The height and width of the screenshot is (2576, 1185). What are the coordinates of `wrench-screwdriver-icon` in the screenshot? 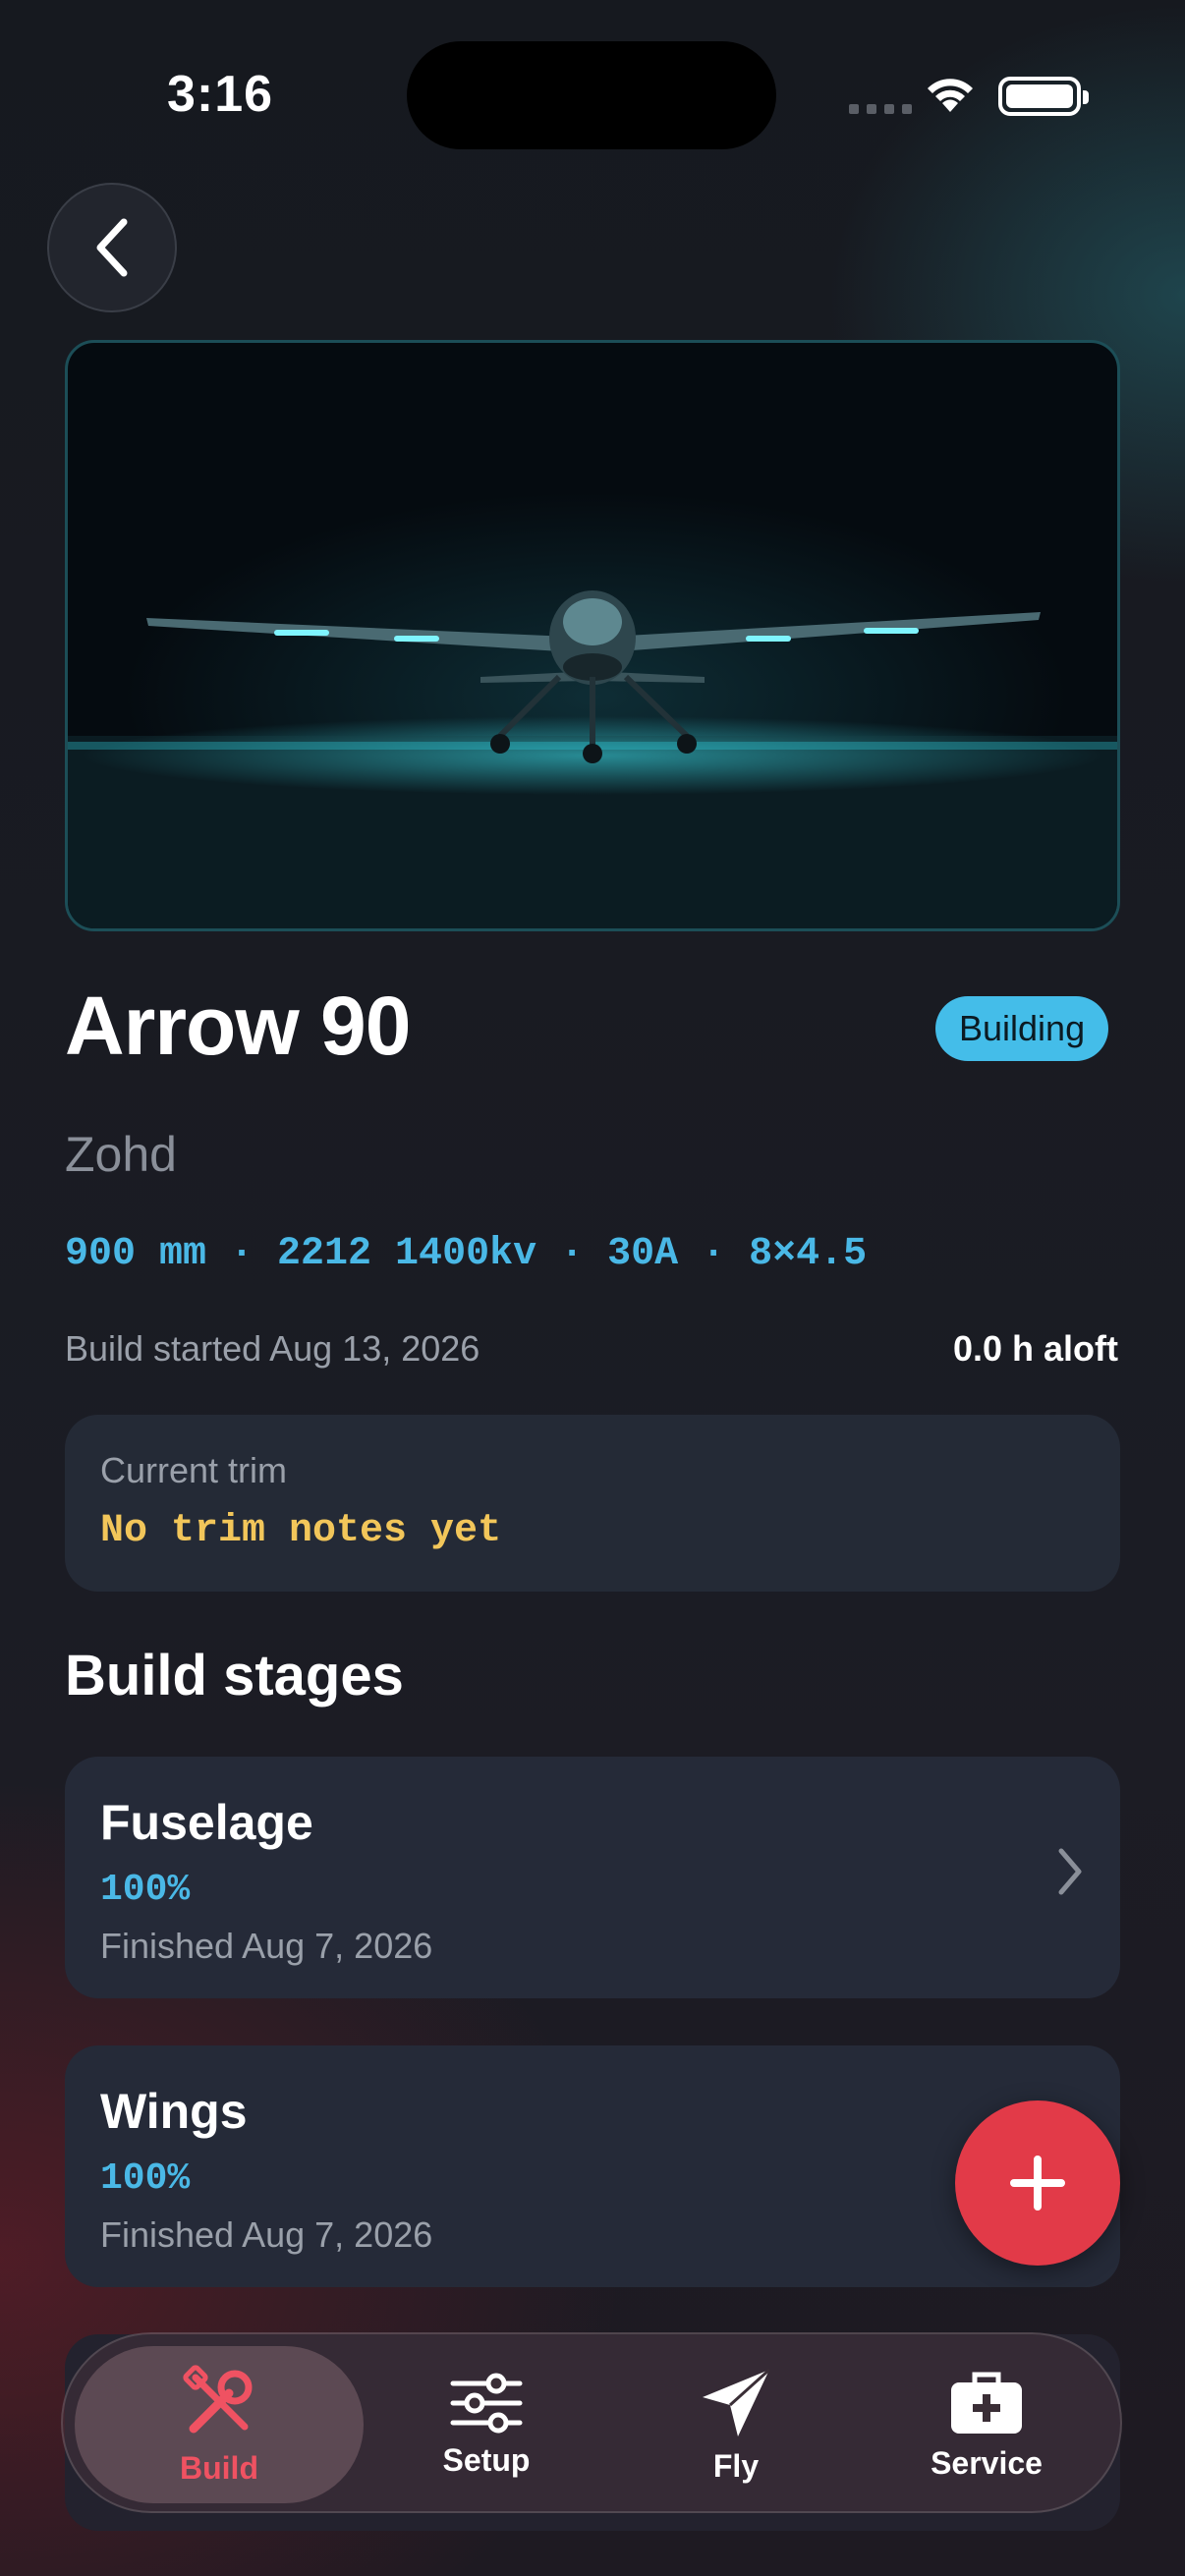 It's located at (218, 2398).